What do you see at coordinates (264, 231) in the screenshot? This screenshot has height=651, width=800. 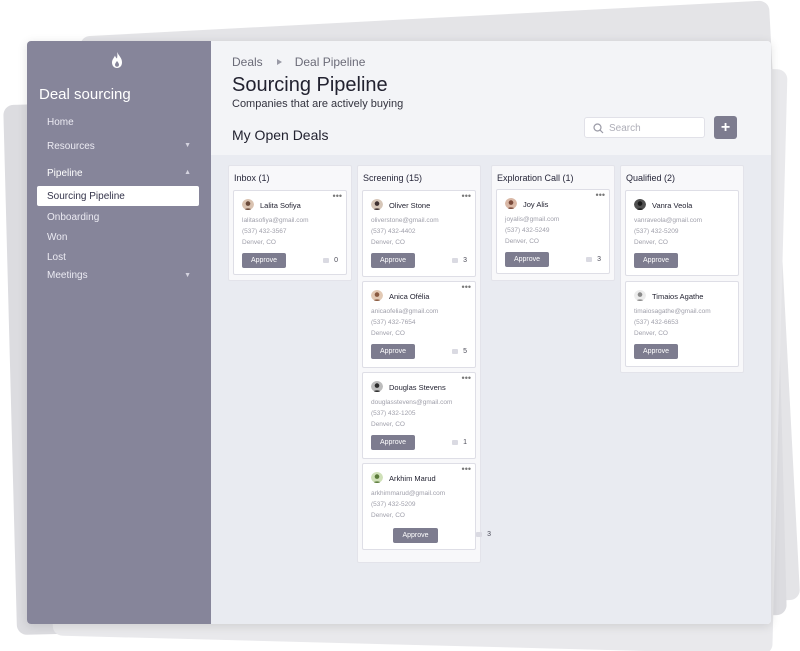 I see `contact-phone: (537) 432-3567` at bounding box center [264, 231].